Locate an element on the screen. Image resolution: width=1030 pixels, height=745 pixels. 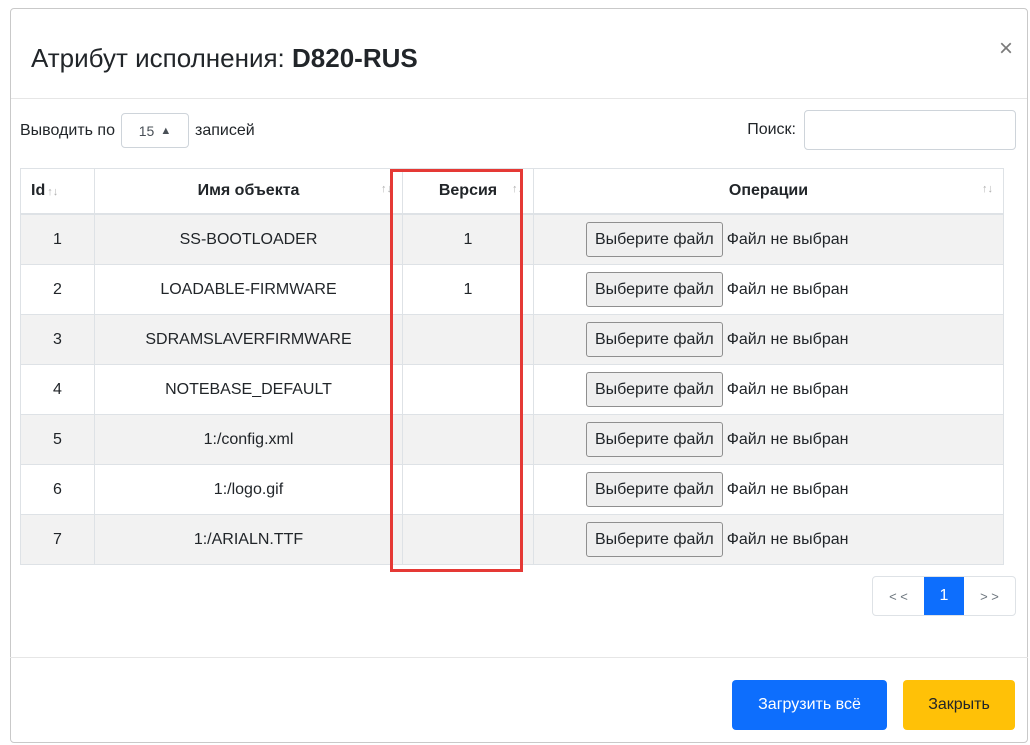
modal-title: Атрибут исполнения: D820-RUS is located at coordinates (224, 58).